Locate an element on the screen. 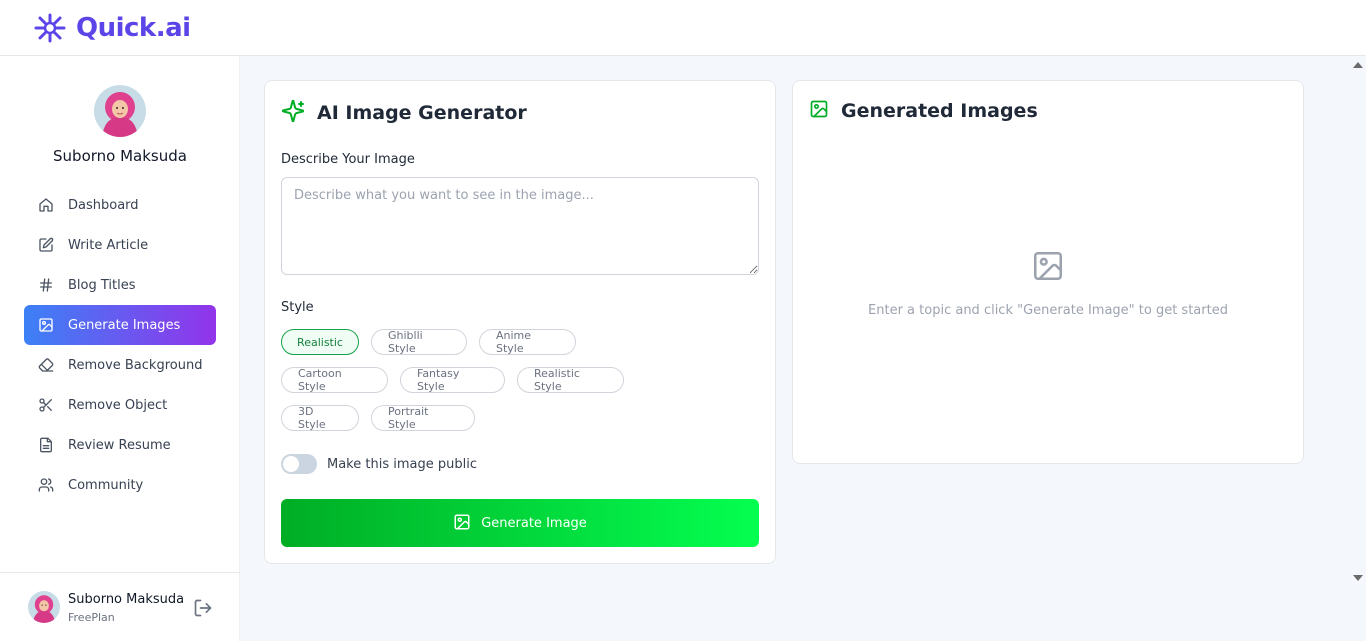  profile-name: Suborno Maksuda is located at coordinates (120, 156).